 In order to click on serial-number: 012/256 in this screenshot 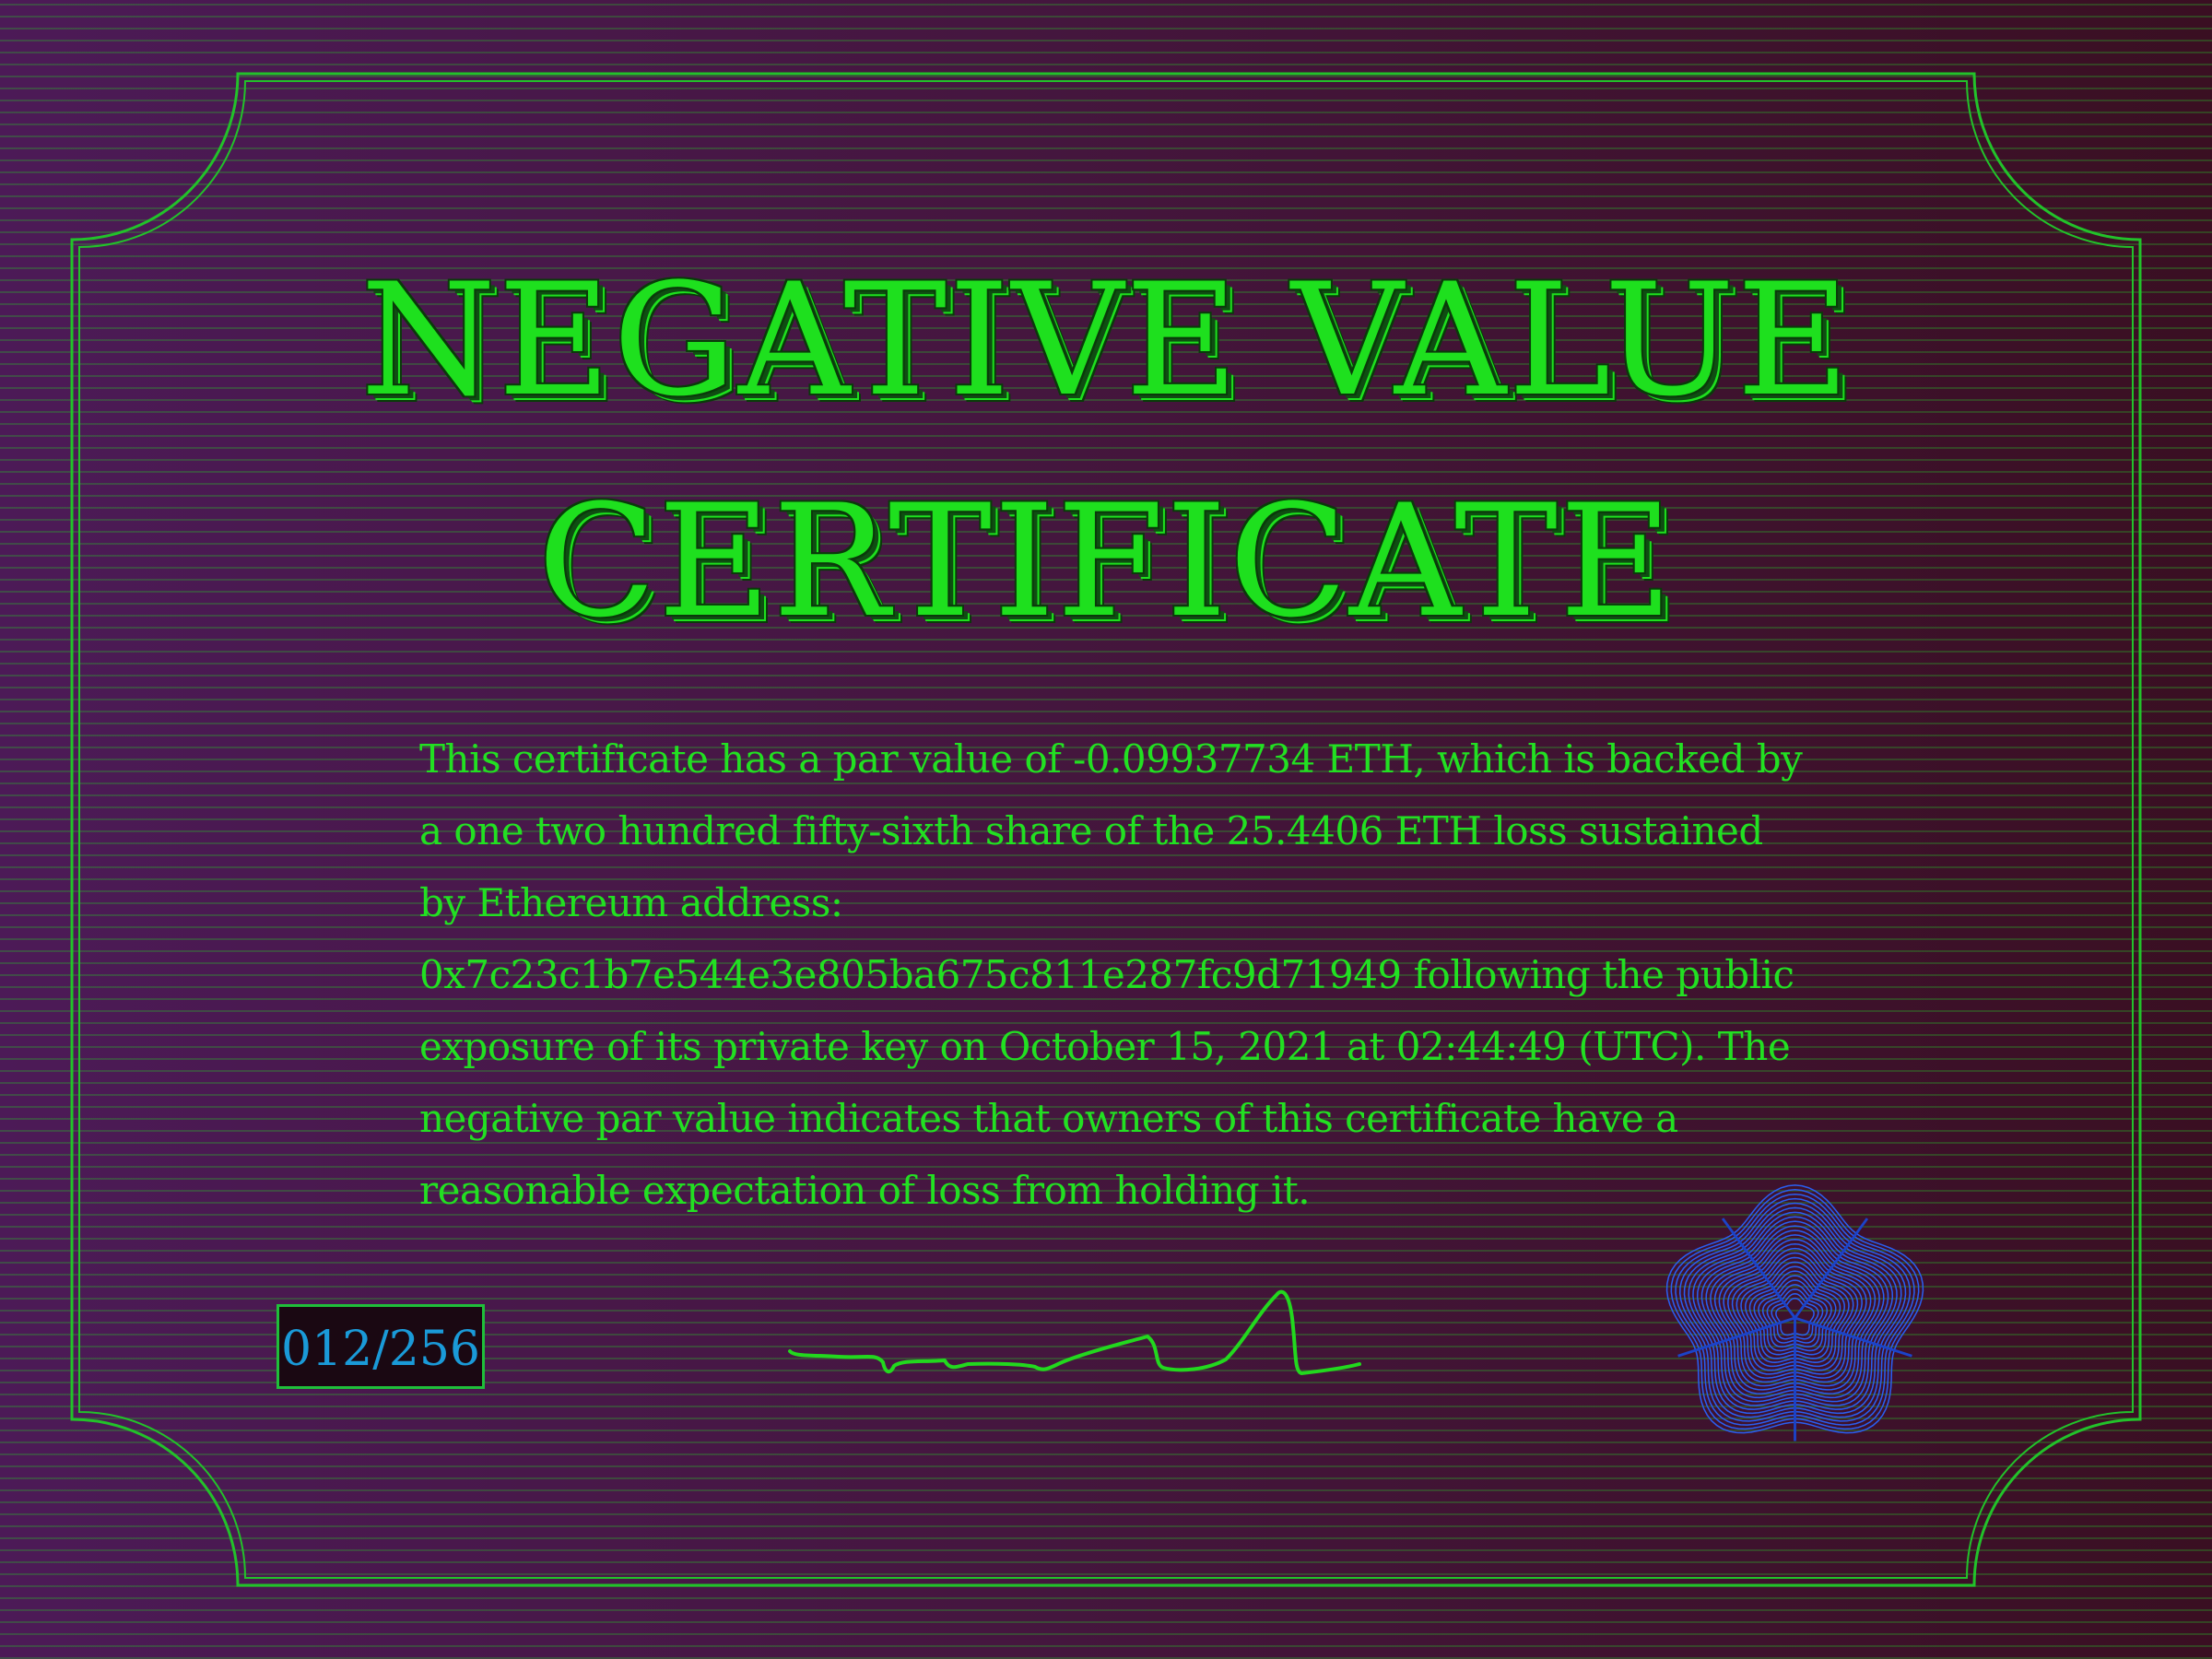, I will do `click(380, 1349)`.